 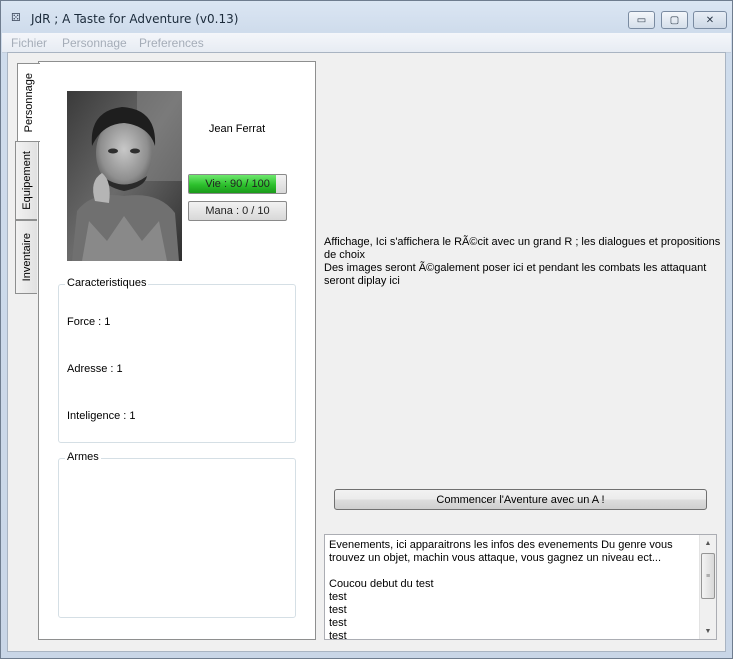 I want to click on menu-personnage: Personnage, so click(x=94, y=43).